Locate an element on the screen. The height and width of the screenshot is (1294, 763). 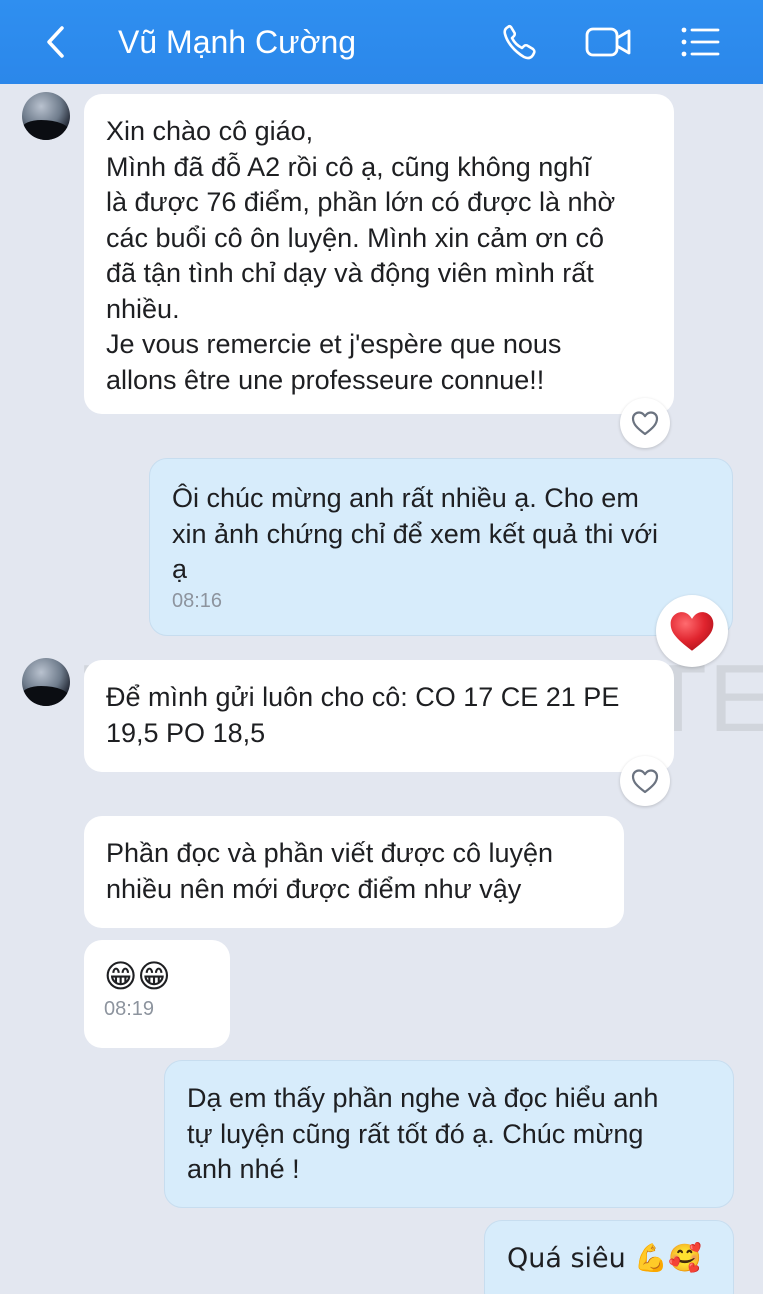
video-call-icon is located at coordinates (607, 42).